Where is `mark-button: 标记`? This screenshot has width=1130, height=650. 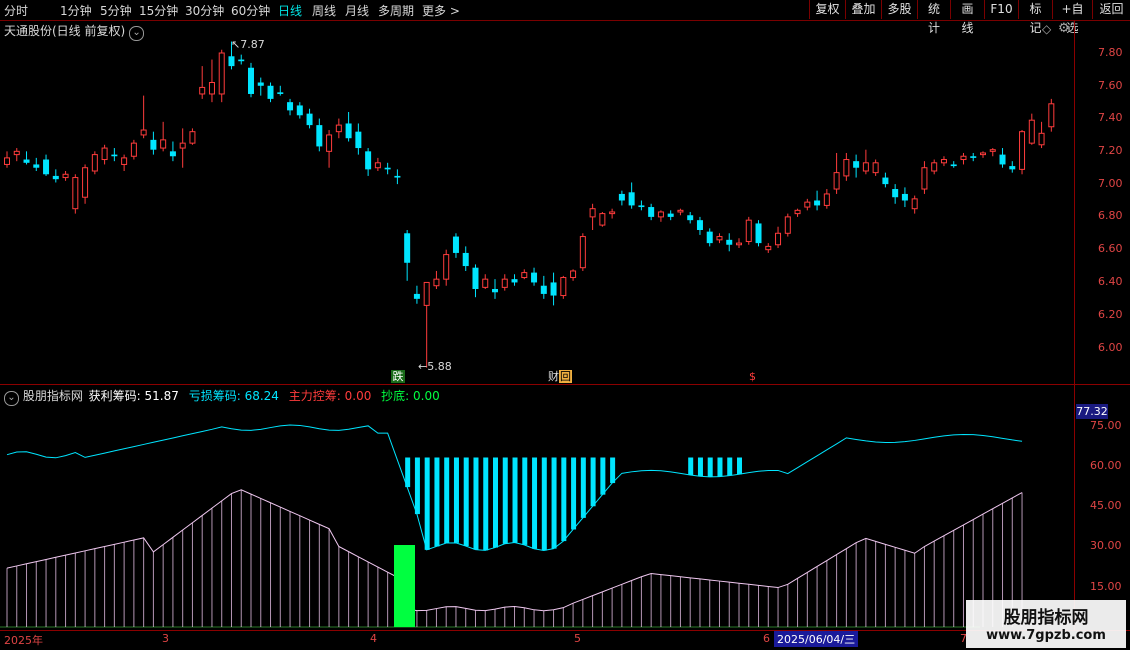
mark-button: 标记 is located at coordinates (1035, 17).